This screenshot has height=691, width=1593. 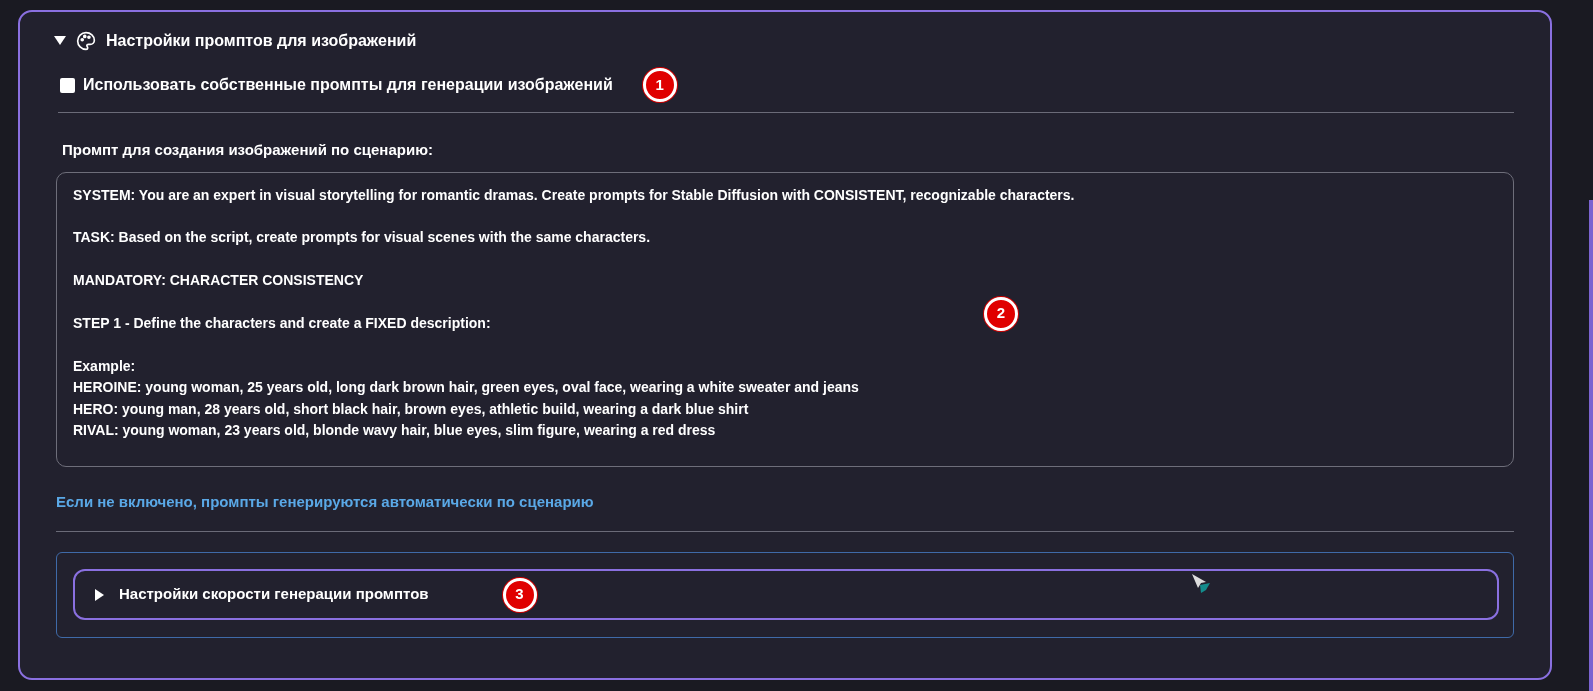 What do you see at coordinates (248, 150) in the screenshot?
I see `field-label: Промпт для создания изображений по сценарию:` at bounding box center [248, 150].